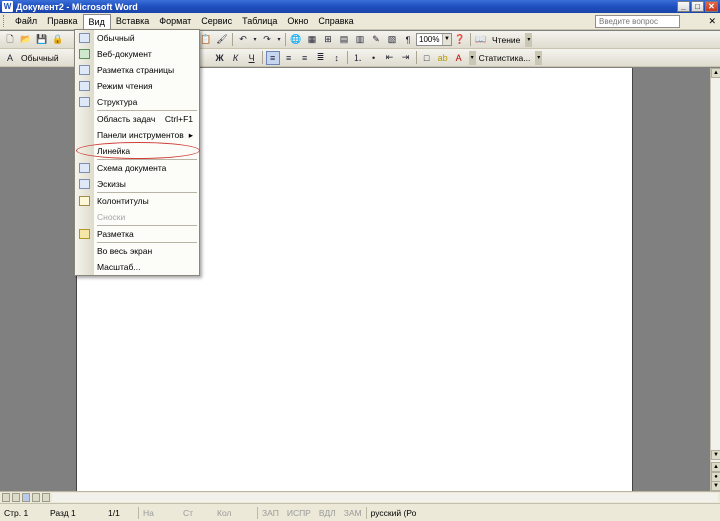 The width and height of the screenshot is (720, 521). What do you see at coordinates (10, 40) in the screenshot?
I see `new-document-icon: 🗋` at bounding box center [10, 40].